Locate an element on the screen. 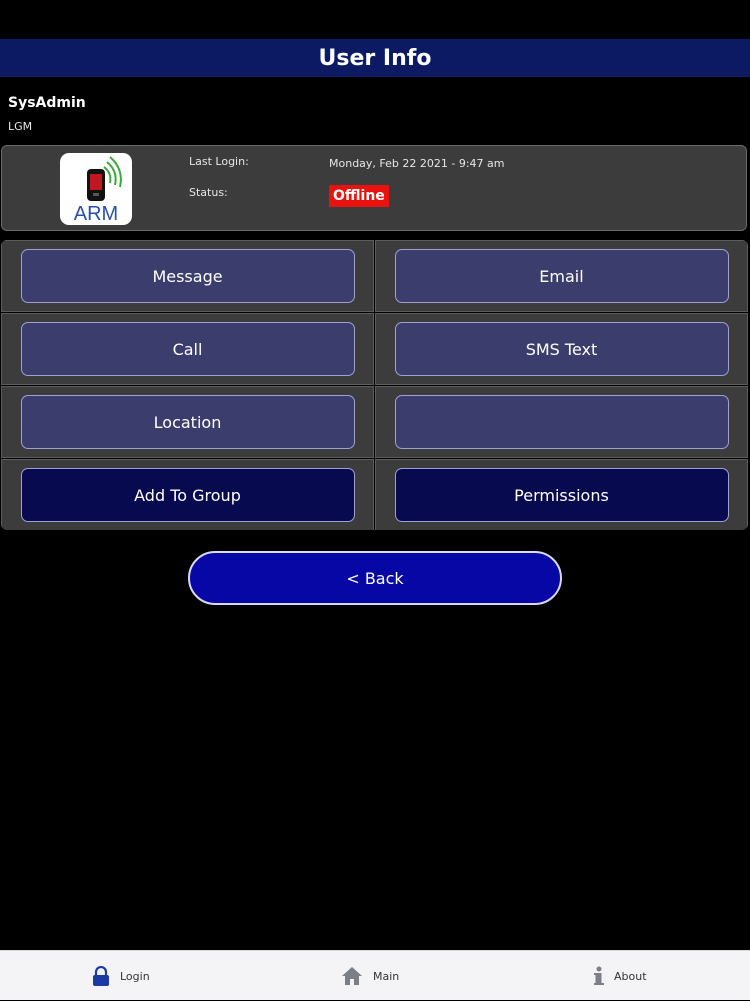 Image resolution: width=750 pixels, height=1001 pixels. page-title: User Info is located at coordinates (375, 58).